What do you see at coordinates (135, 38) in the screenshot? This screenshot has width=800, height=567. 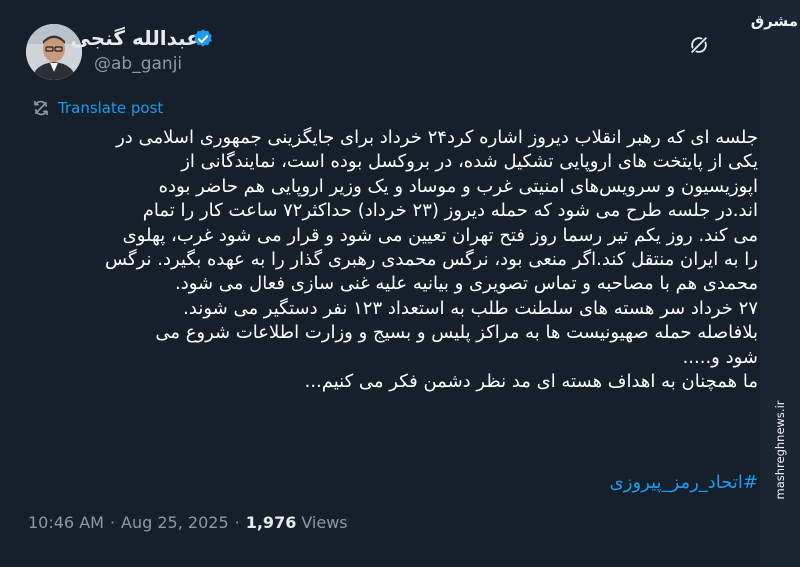 I see `author-name: عبدالله گنجی` at bounding box center [135, 38].